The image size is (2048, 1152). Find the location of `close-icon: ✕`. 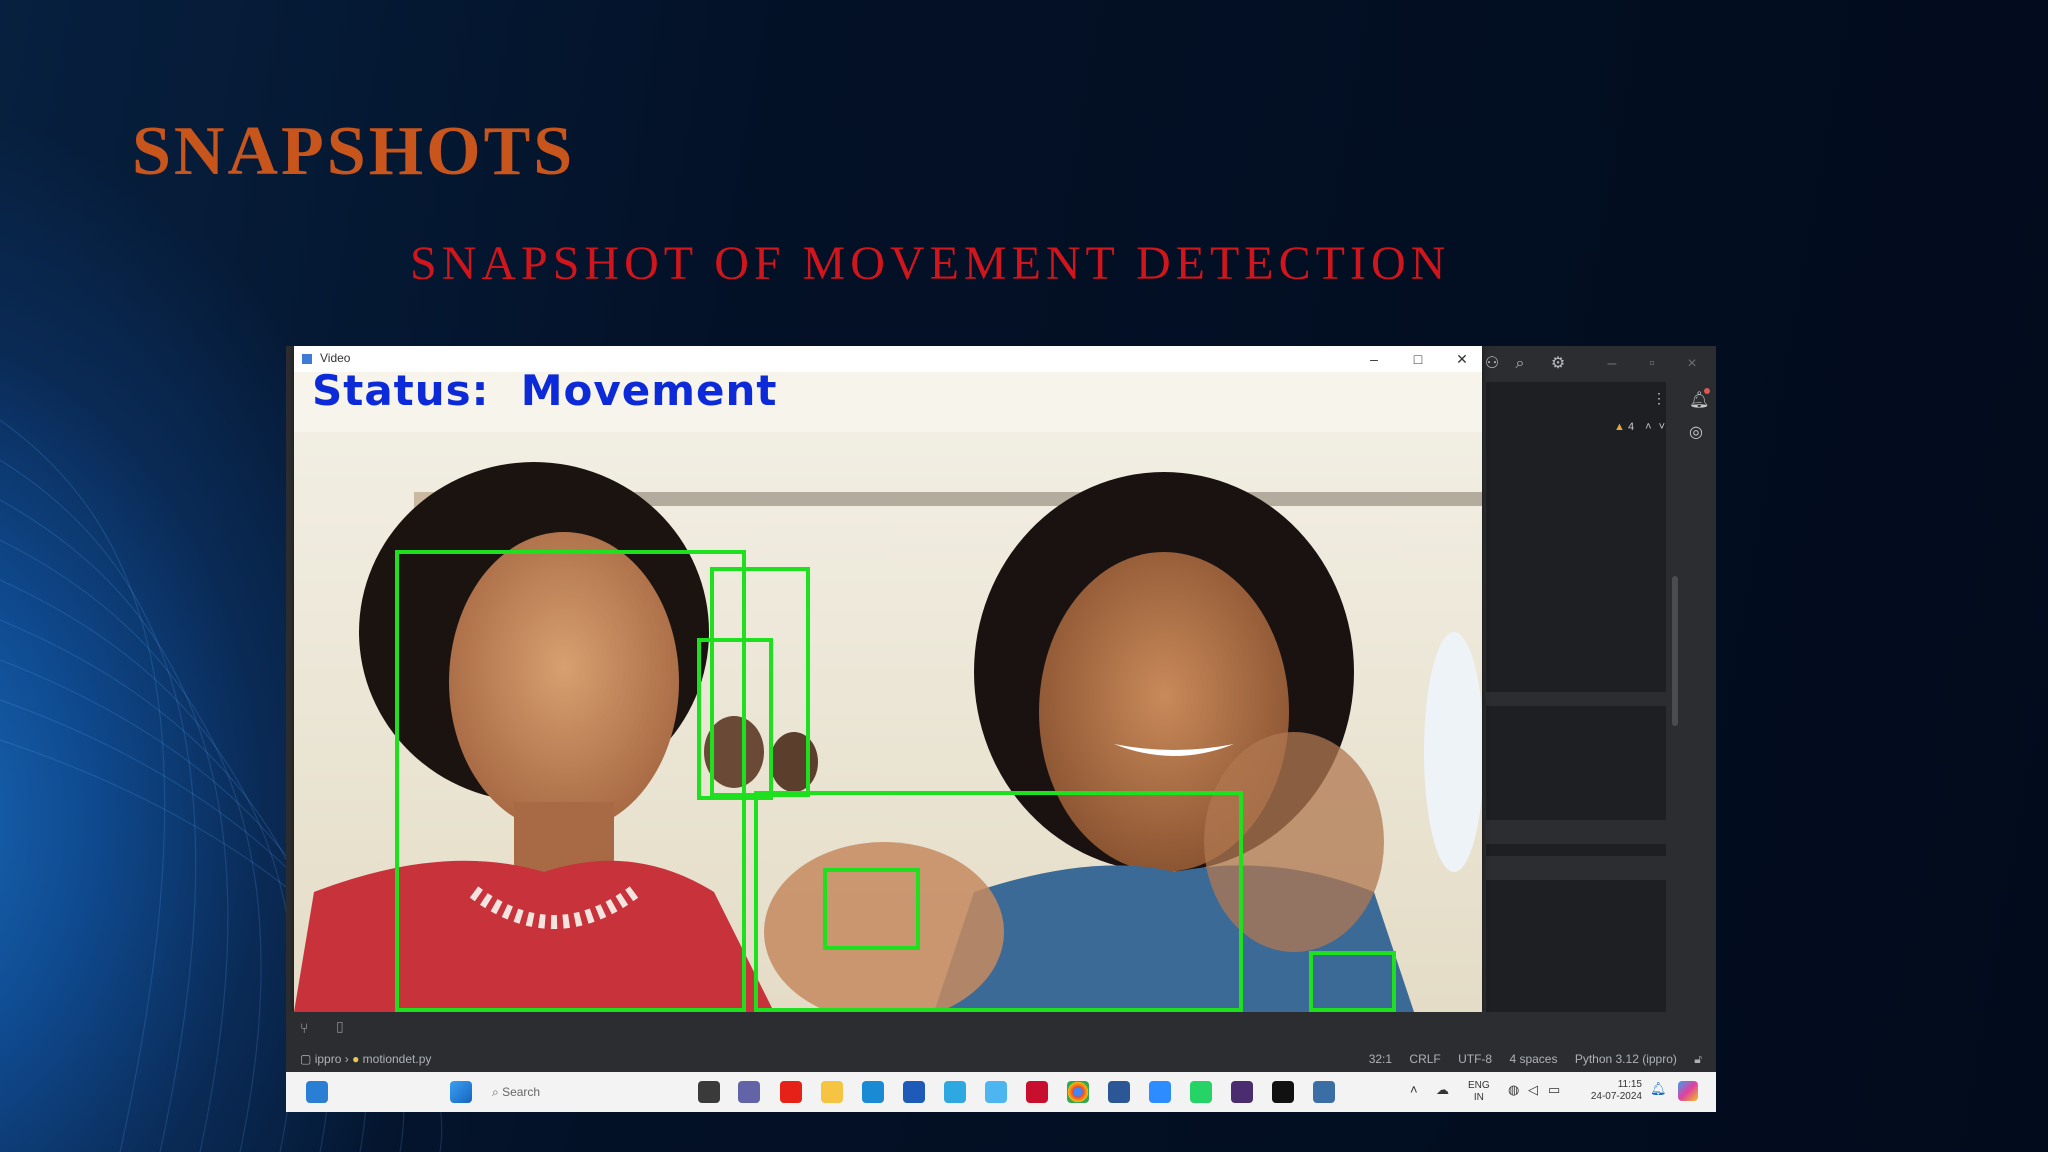

close-icon: ✕ is located at coordinates (1462, 359).